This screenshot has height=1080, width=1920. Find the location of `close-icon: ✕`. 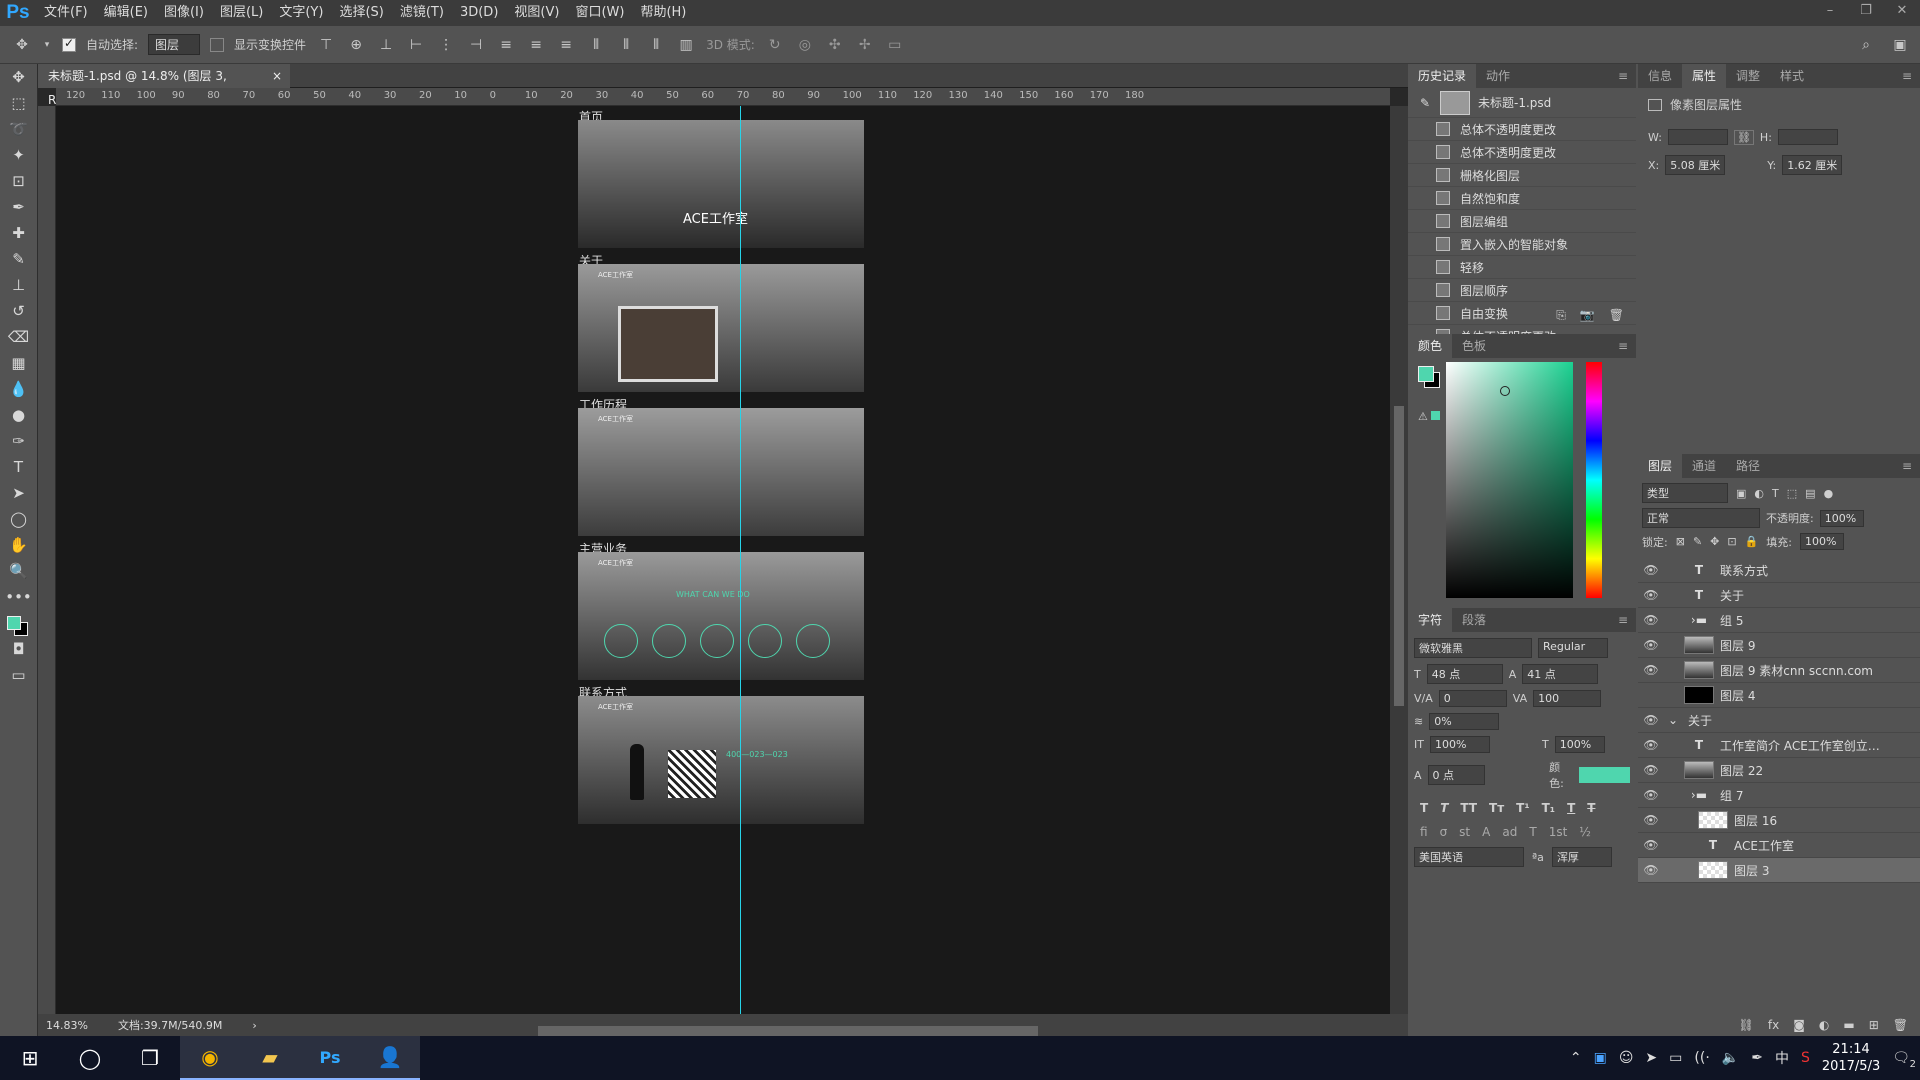

close-icon: ✕ is located at coordinates (1902, 11).